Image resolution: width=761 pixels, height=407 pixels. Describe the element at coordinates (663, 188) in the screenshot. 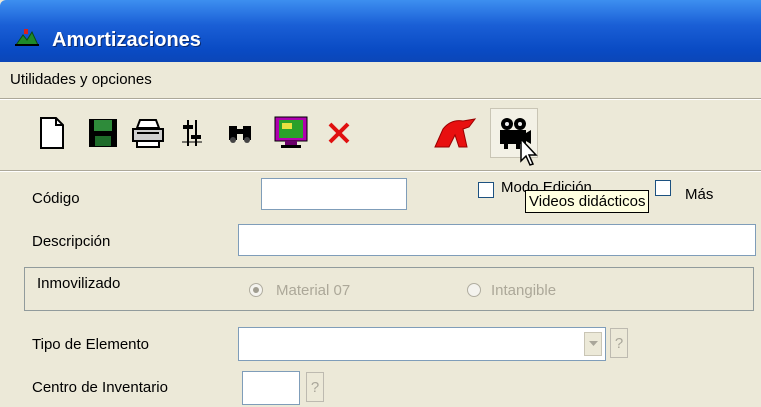

I see `mas-checkbox` at that location.